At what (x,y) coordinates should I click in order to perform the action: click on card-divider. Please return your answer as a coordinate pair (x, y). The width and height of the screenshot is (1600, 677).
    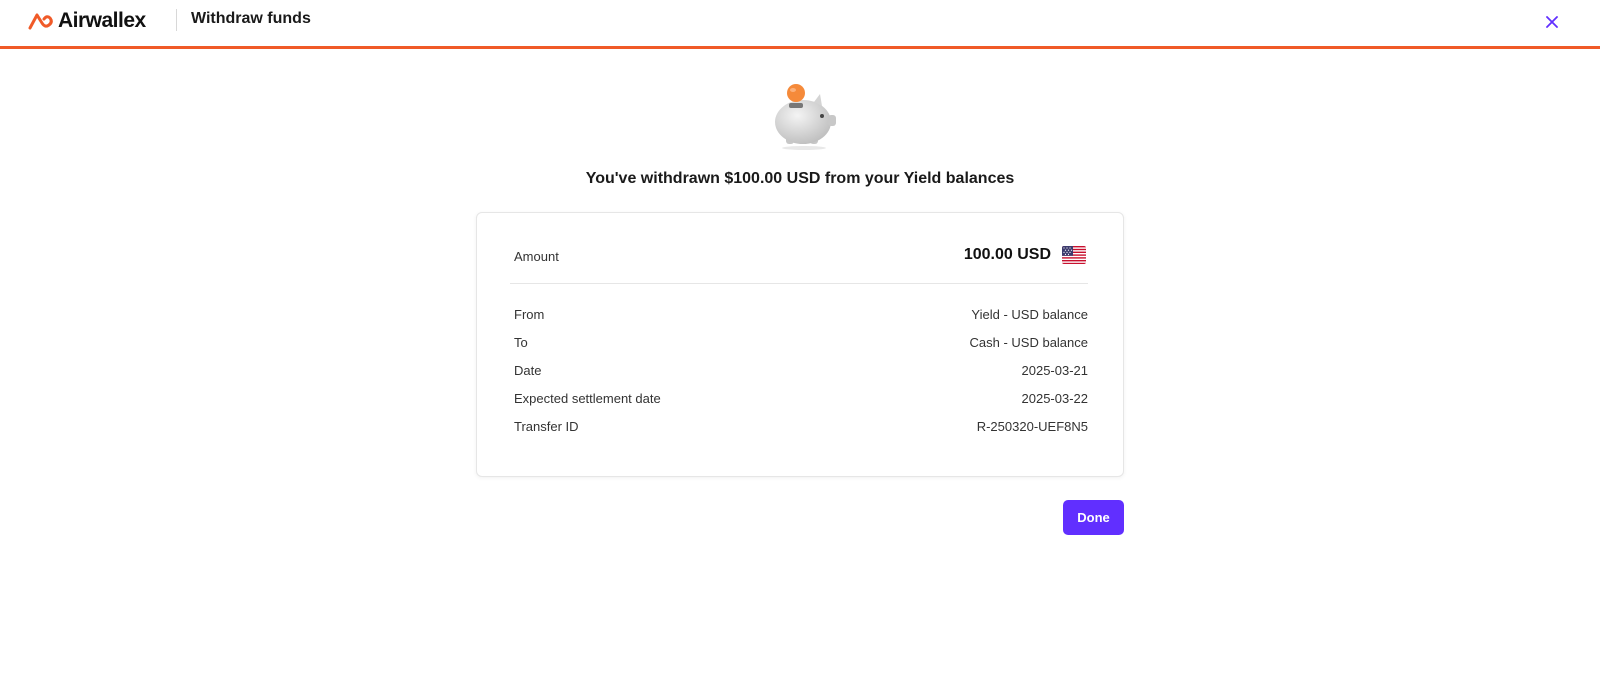
    Looking at the image, I should click on (799, 283).